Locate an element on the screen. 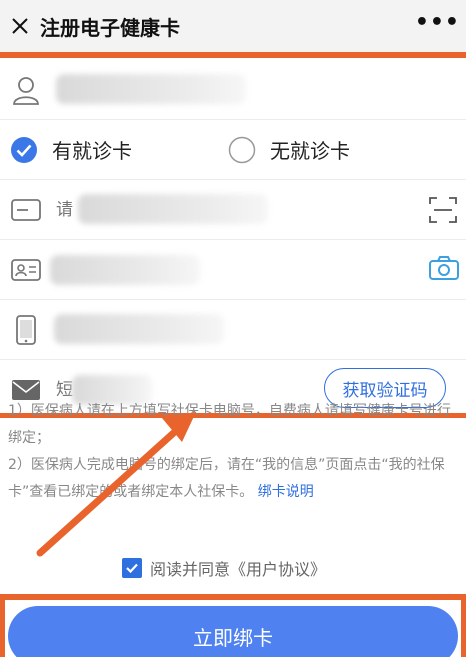 This screenshot has height=657, width=466. name-row is located at coordinates (233, 90).